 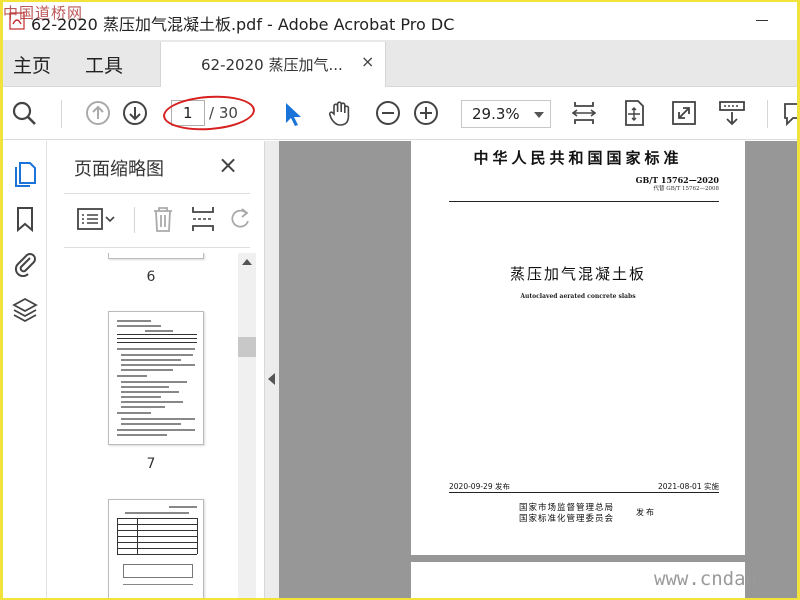 I want to click on select-pointer-icon, so click(x=292, y=113).